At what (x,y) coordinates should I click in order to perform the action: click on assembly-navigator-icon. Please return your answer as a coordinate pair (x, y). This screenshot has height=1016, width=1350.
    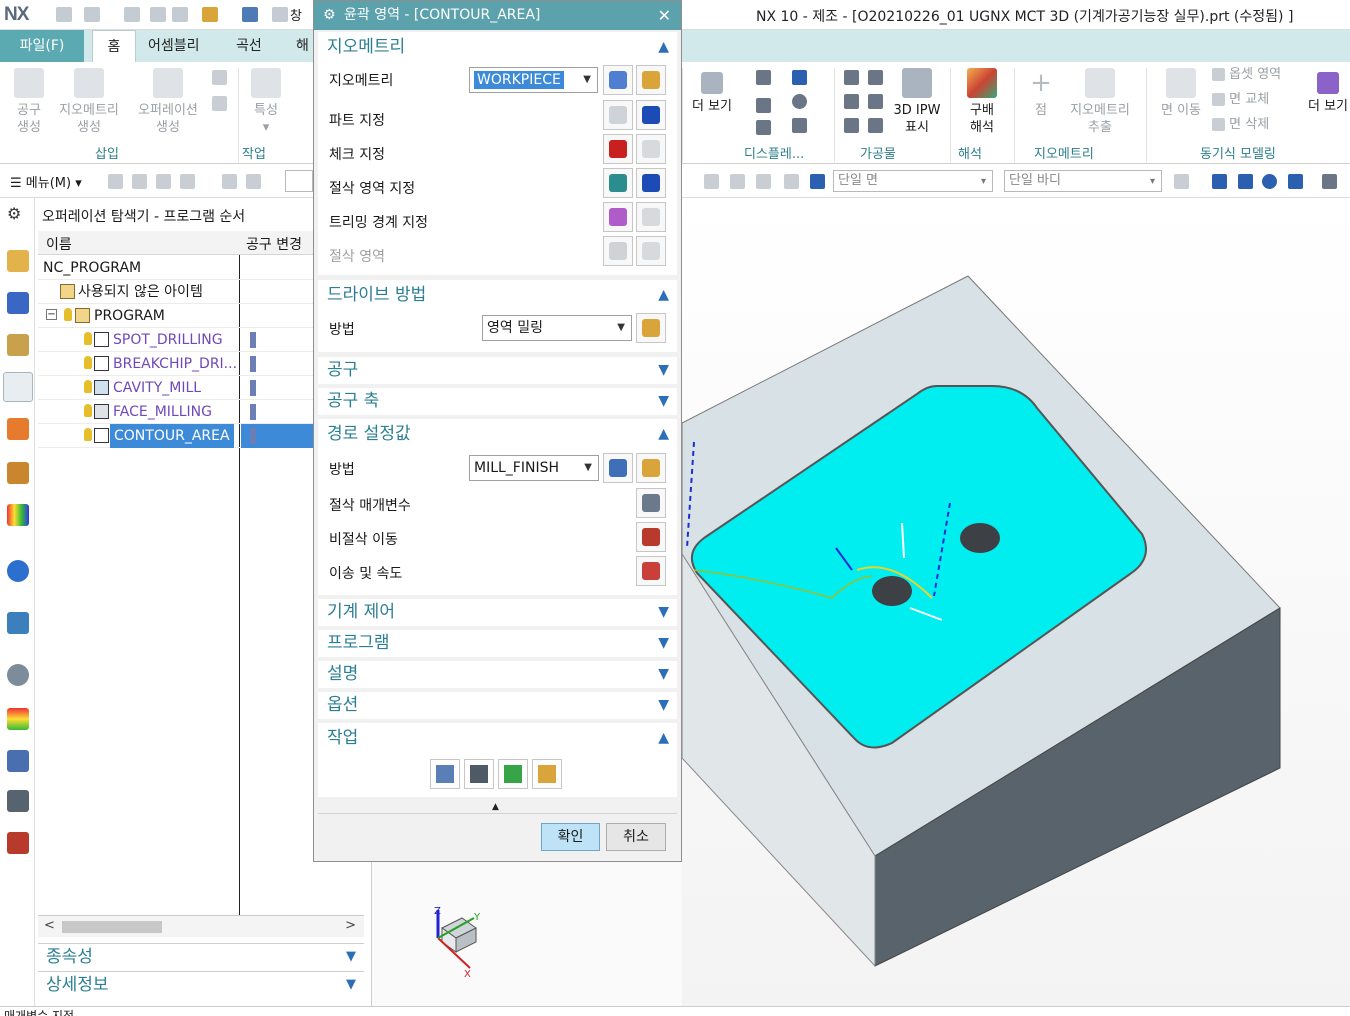
    Looking at the image, I should click on (18, 261).